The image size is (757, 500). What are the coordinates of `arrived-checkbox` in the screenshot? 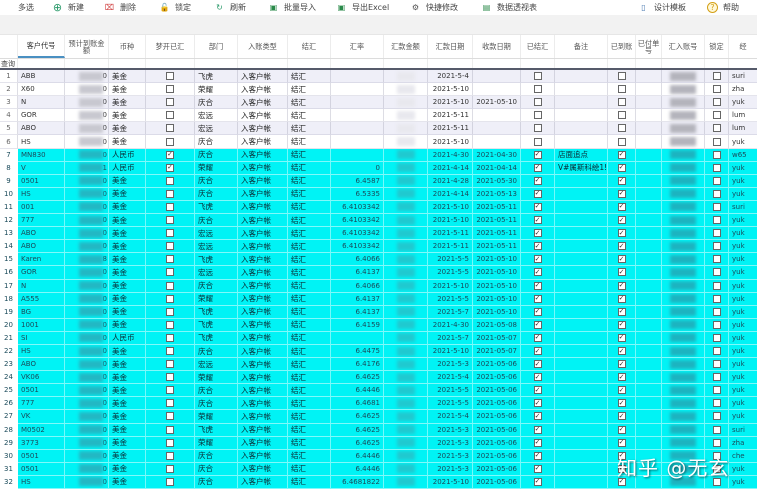 It's located at (621, 102).